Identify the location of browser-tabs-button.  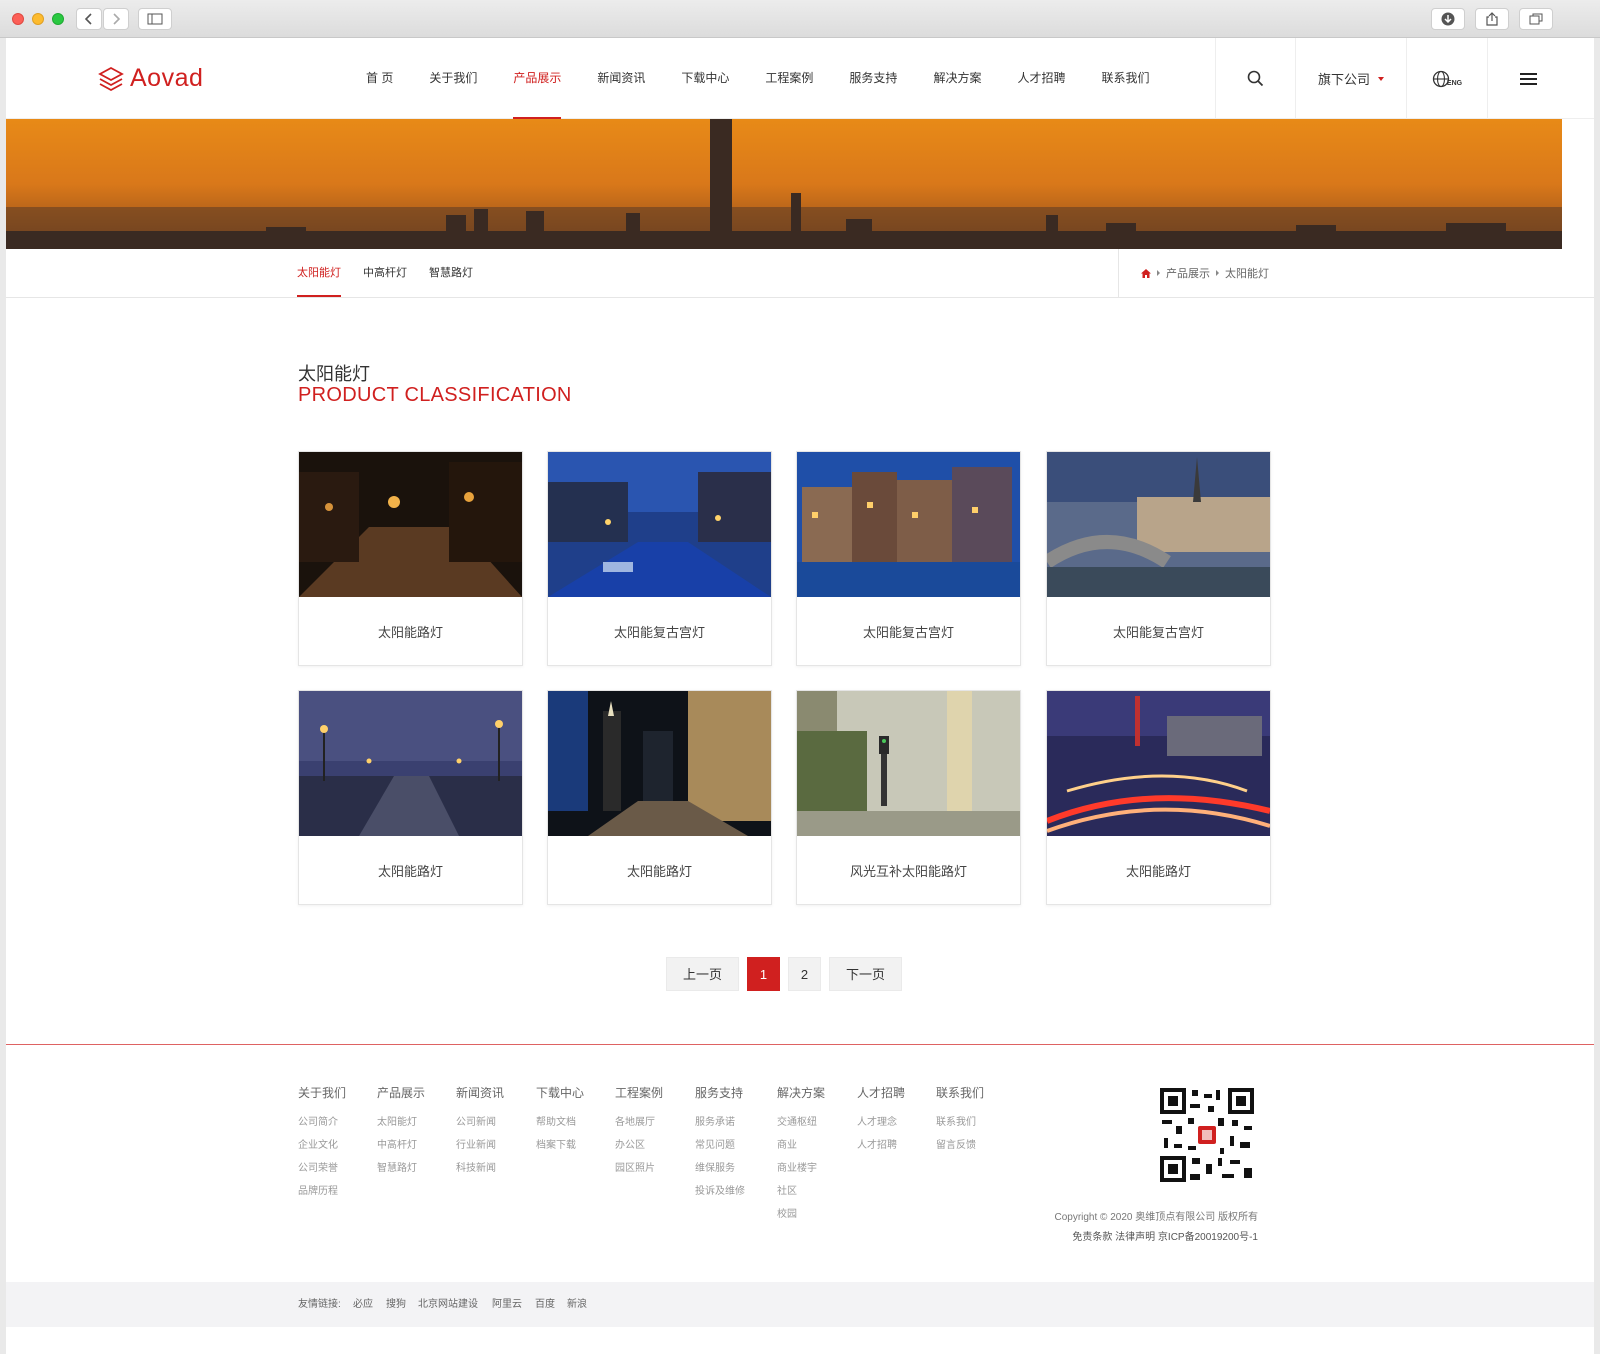
(1536, 19).